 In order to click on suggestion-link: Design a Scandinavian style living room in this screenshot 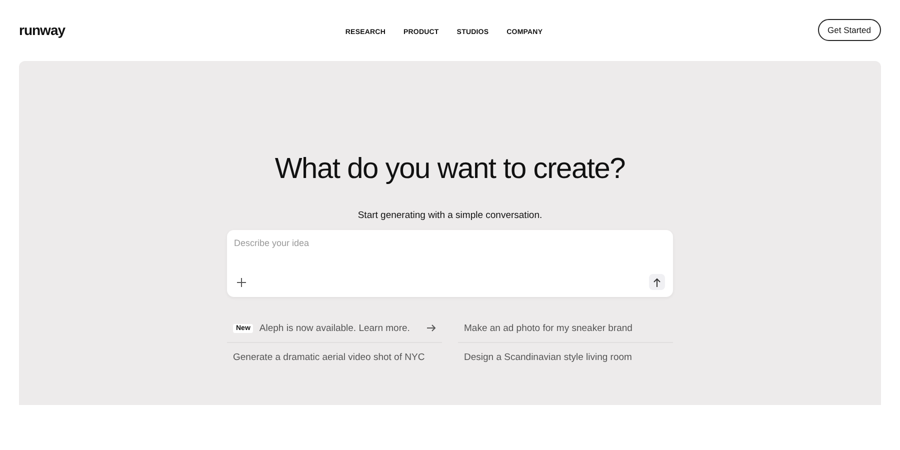, I will do `click(565, 357)`.